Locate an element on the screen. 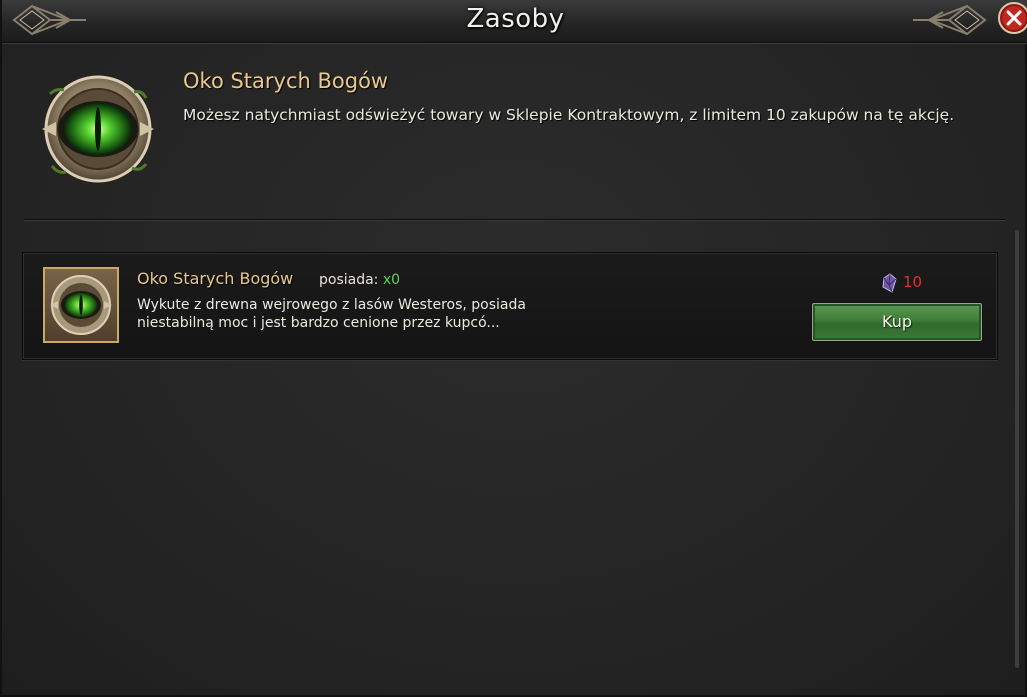 The width and height of the screenshot is (1027, 697). close-icon is located at coordinates (1012, 18).